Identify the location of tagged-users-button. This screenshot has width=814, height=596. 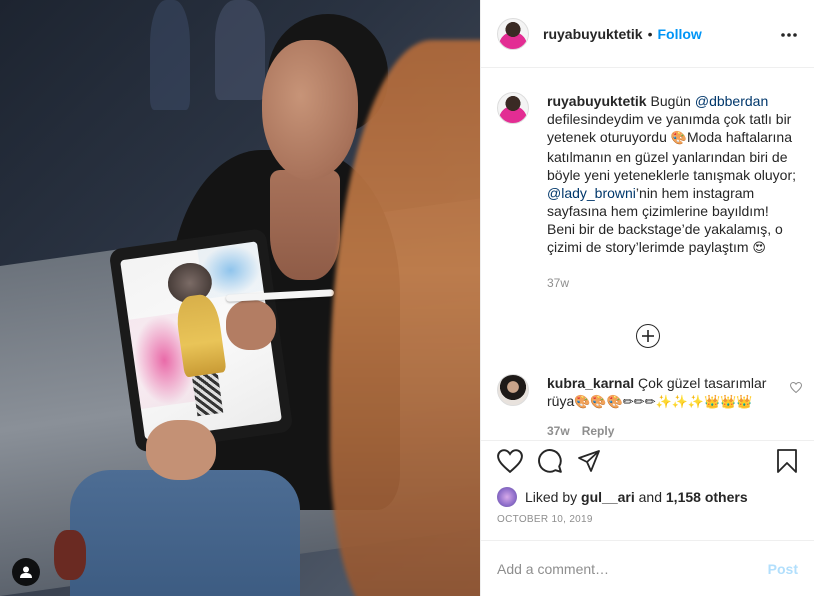
(26, 572).